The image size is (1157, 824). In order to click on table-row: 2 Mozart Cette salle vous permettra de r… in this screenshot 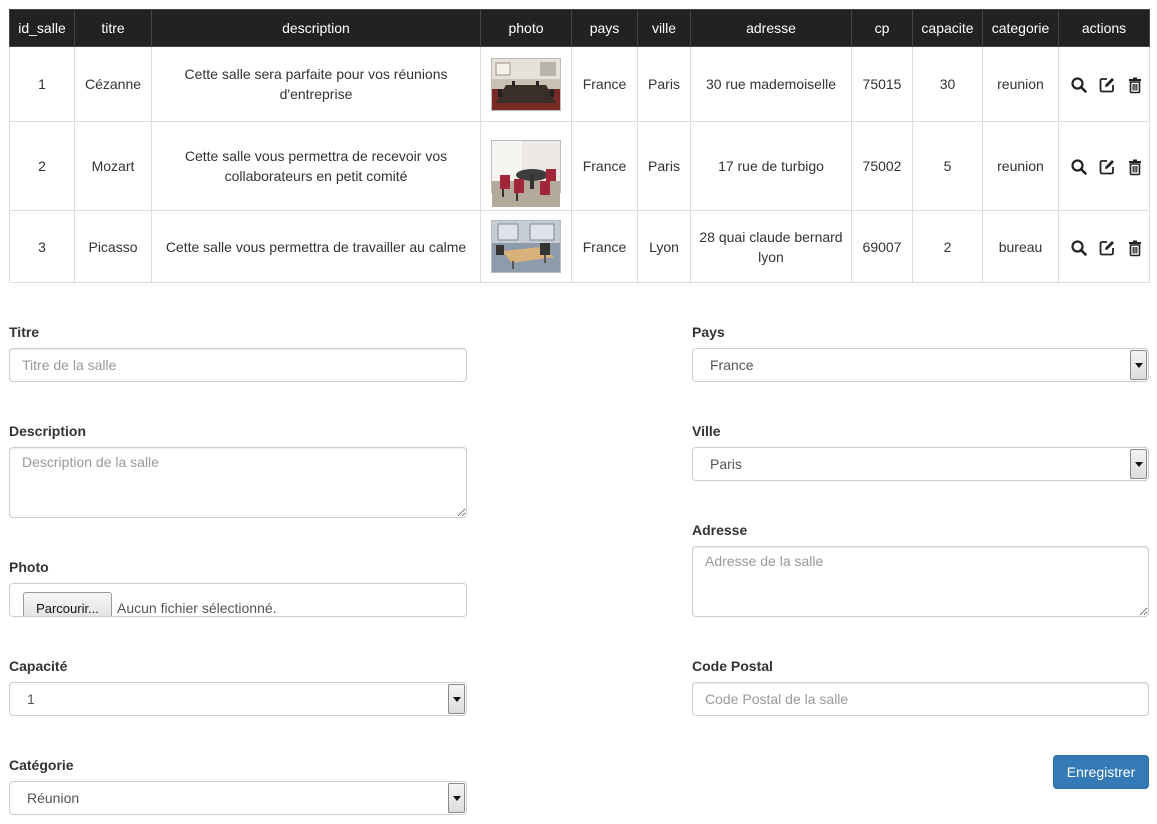, I will do `click(579, 166)`.